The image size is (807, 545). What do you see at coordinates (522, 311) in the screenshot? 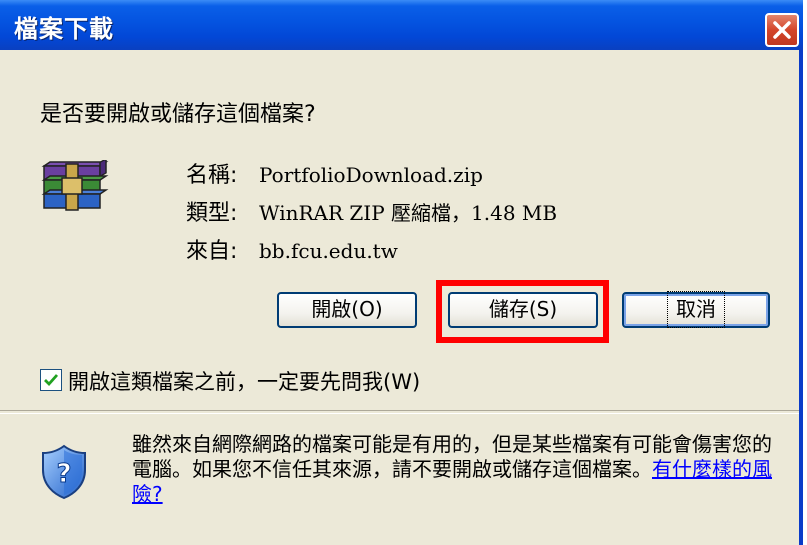
I see `save-button-highlight` at bounding box center [522, 311].